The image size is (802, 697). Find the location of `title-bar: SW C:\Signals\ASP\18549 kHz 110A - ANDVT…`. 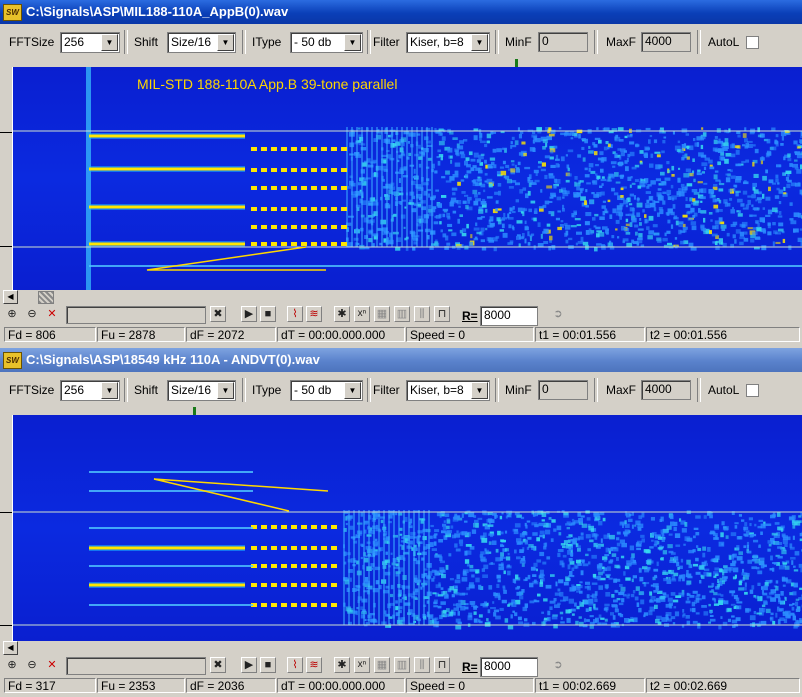

title-bar: SW C:\Signals\ASP\18549 kHz 110A - ANDVT… is located at coordinates (401, 360).